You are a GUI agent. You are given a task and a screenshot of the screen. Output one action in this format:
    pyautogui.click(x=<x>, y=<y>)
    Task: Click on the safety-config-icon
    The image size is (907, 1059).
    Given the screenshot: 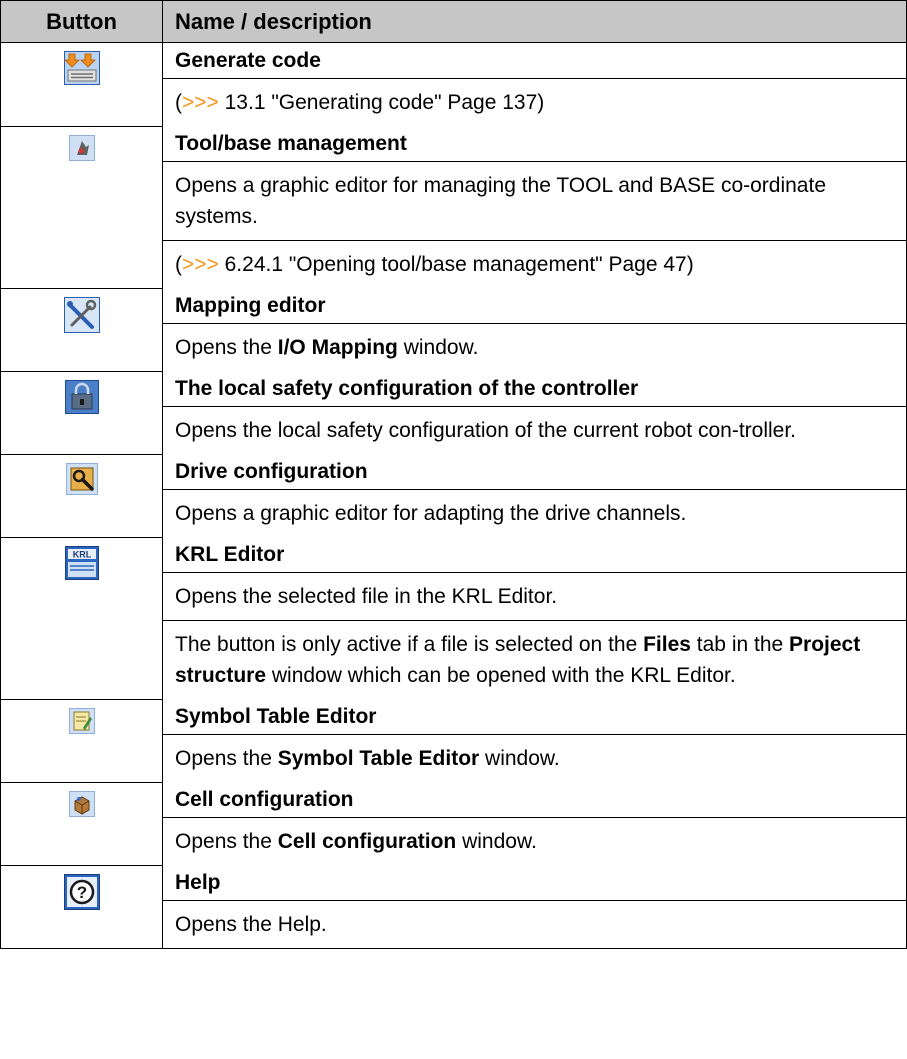 What is the action you would take?
    pyautogui.click(x=81, y=396)
    